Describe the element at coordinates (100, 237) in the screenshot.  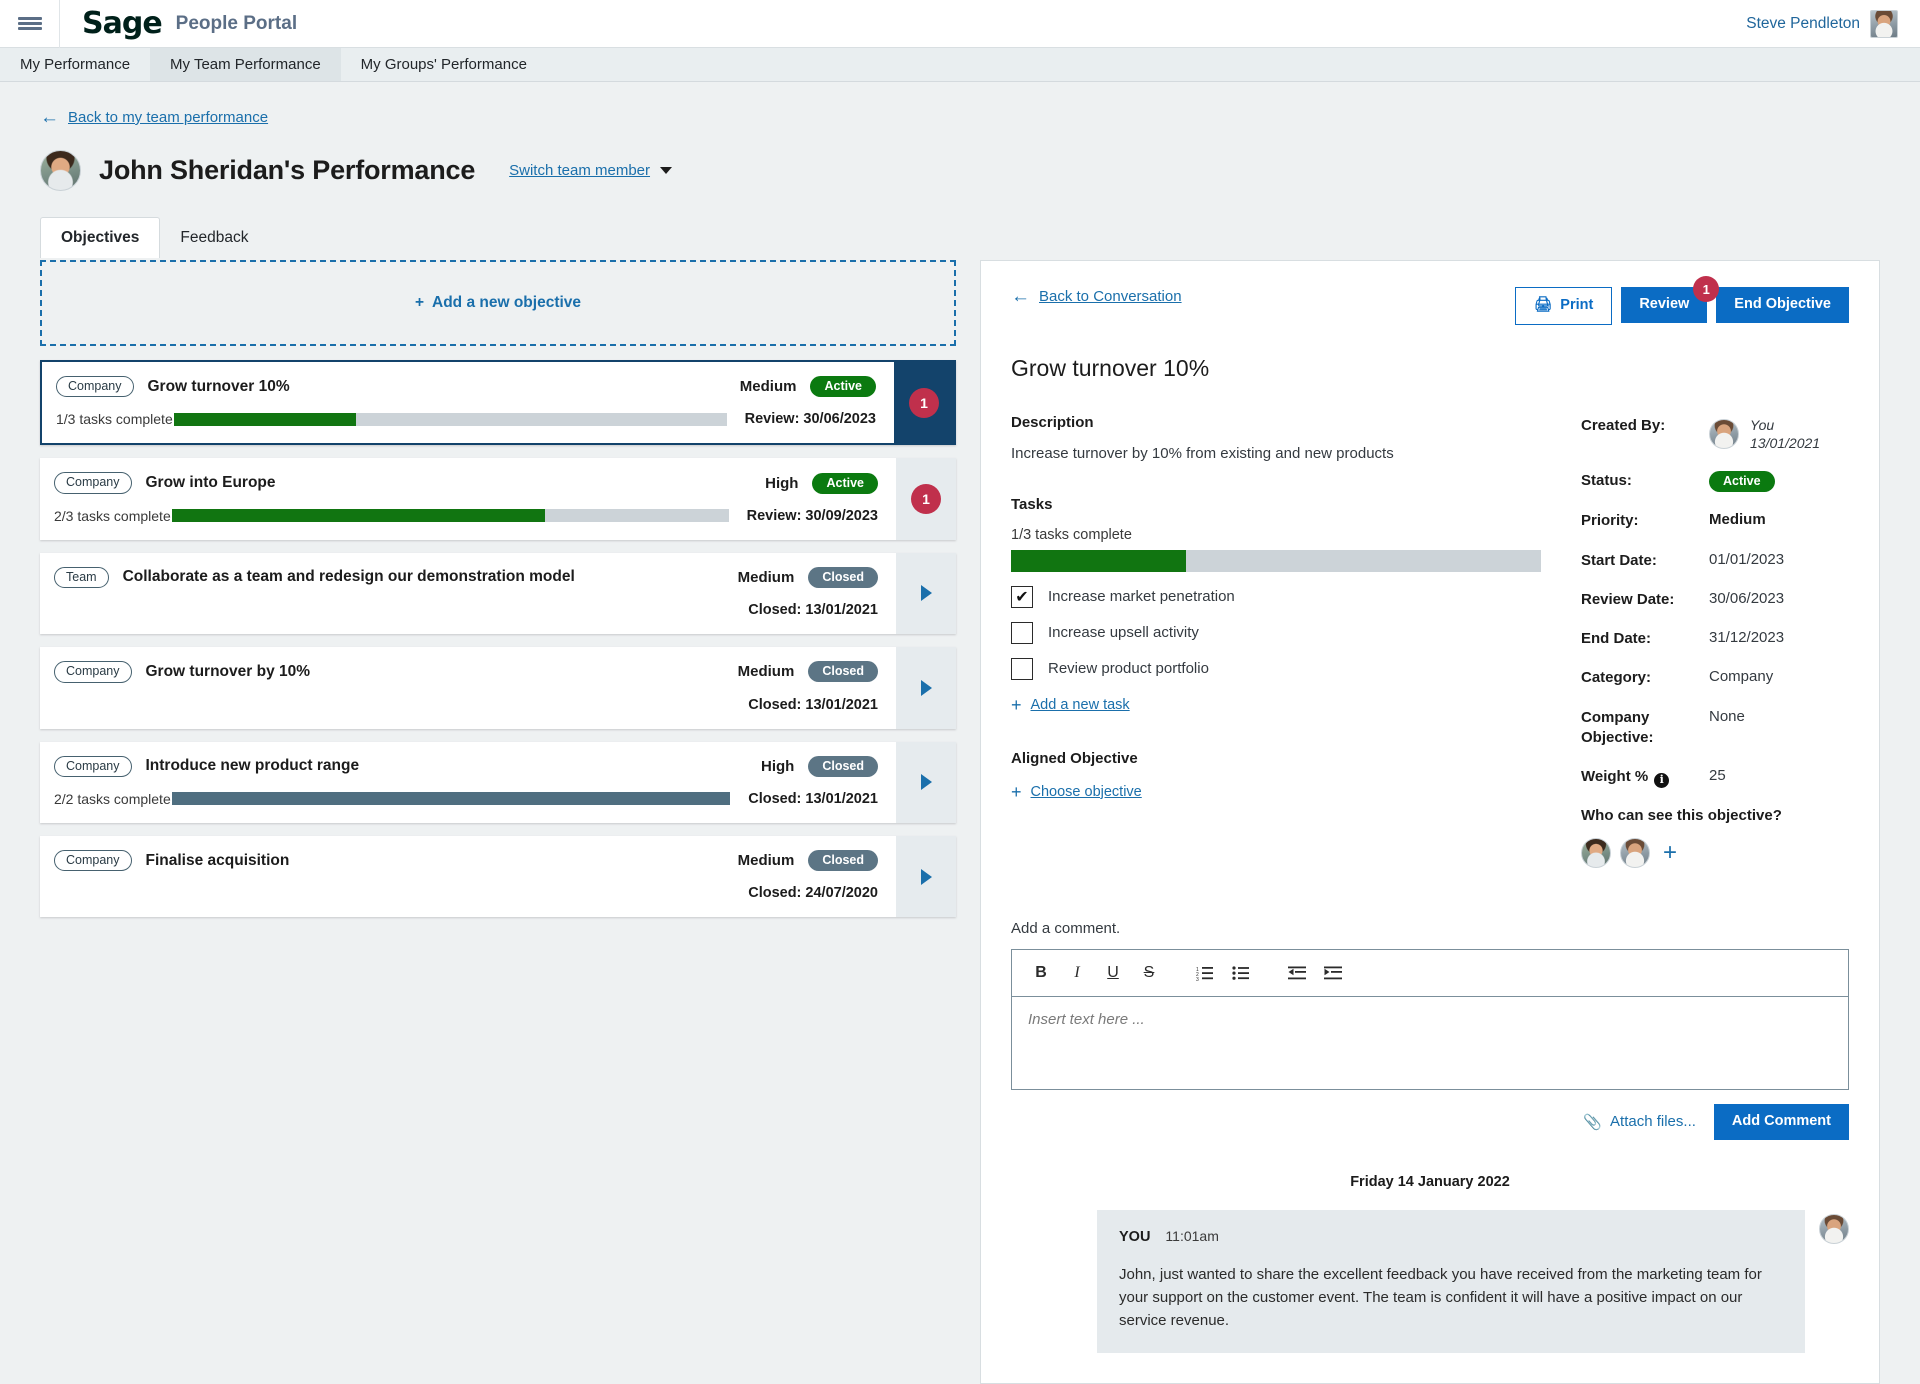
I see `tab-objectives: Objectives` at that location.